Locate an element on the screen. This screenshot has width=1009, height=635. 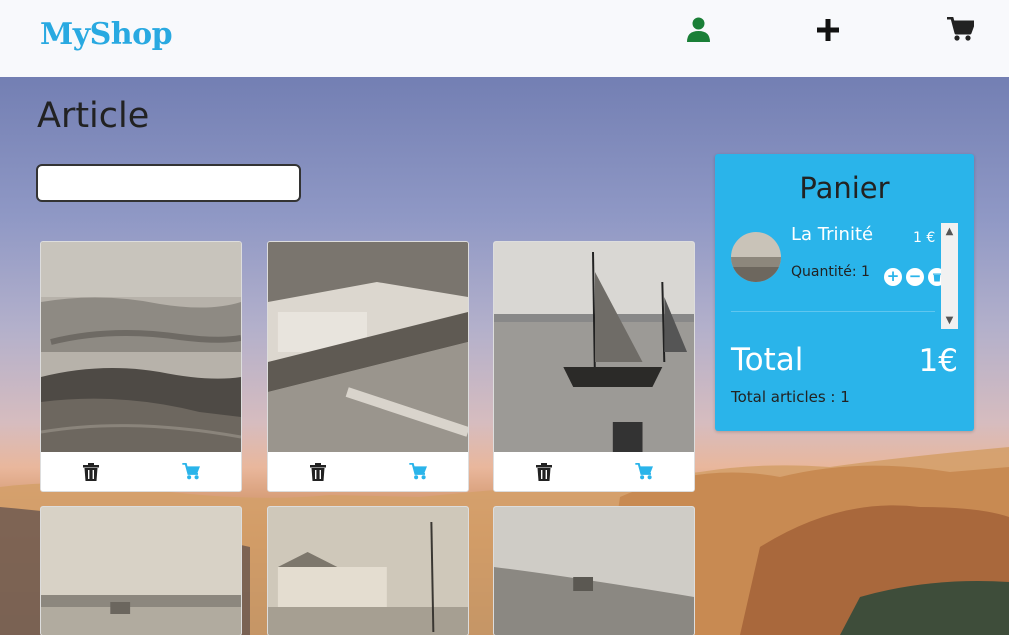
cart-divider is located at coordinates (833, 311).